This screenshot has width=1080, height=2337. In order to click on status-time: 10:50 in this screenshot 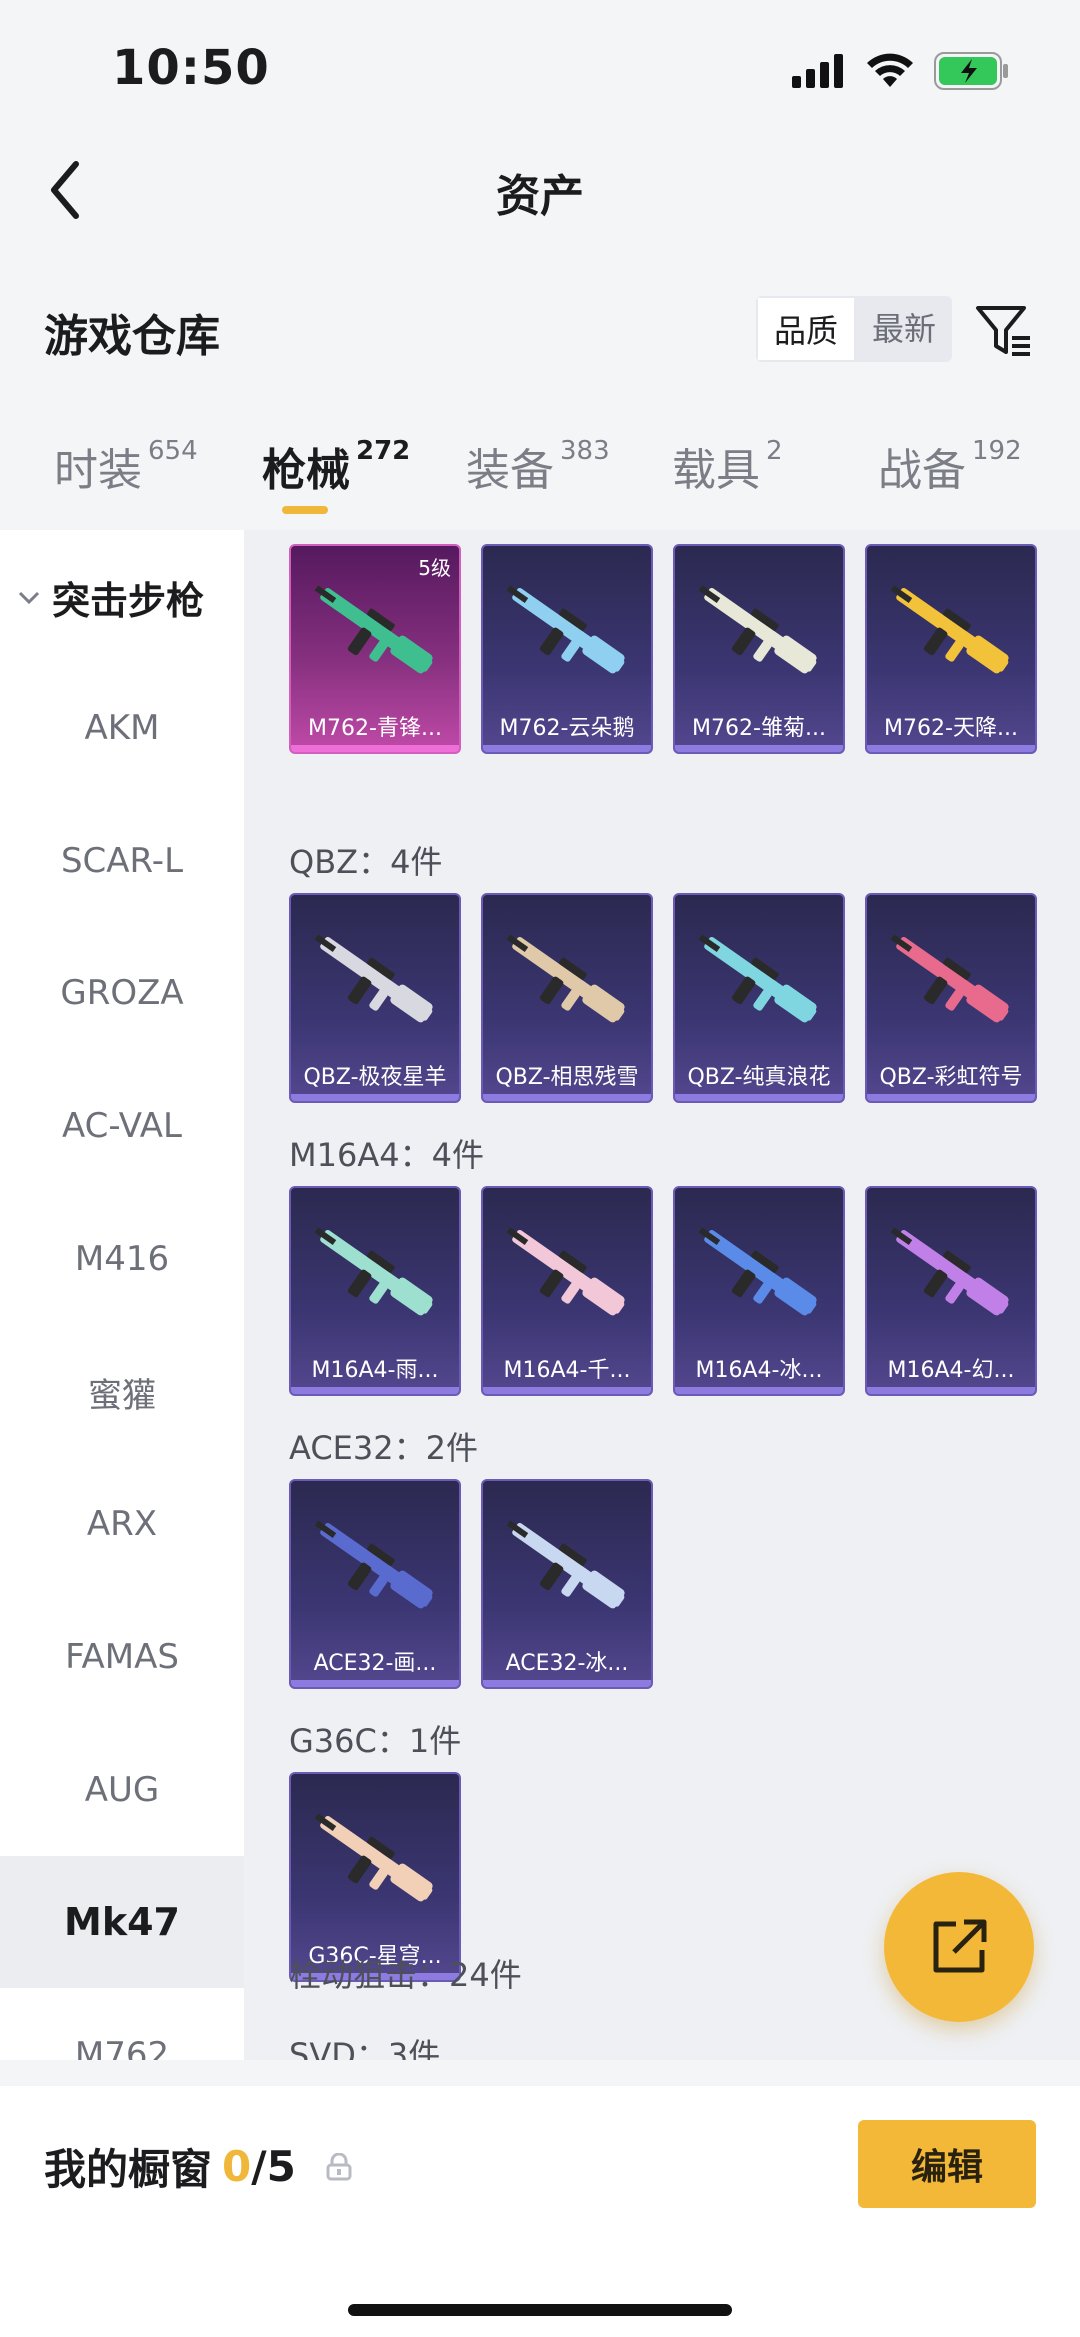, I will do `click(191, 68)`.